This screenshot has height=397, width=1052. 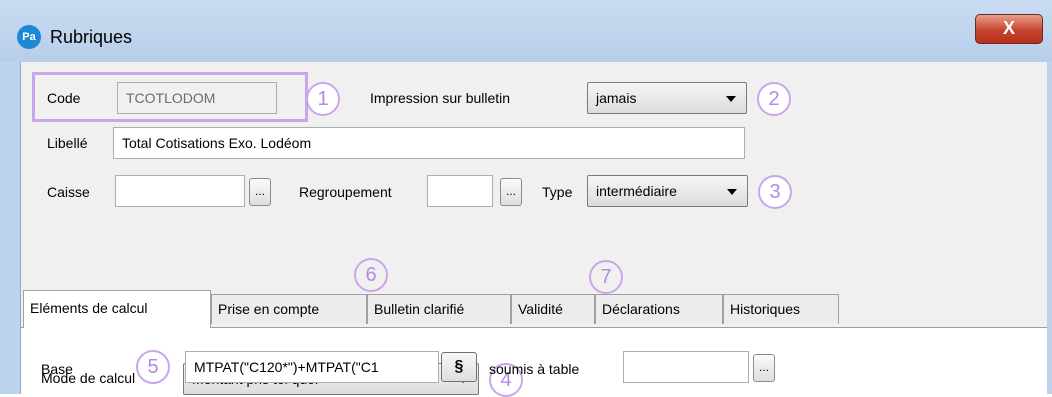 What do you see at coordinates (323, 99) in the screenshot?
I see `callout-1: 1` at bounding box center [323, 99].